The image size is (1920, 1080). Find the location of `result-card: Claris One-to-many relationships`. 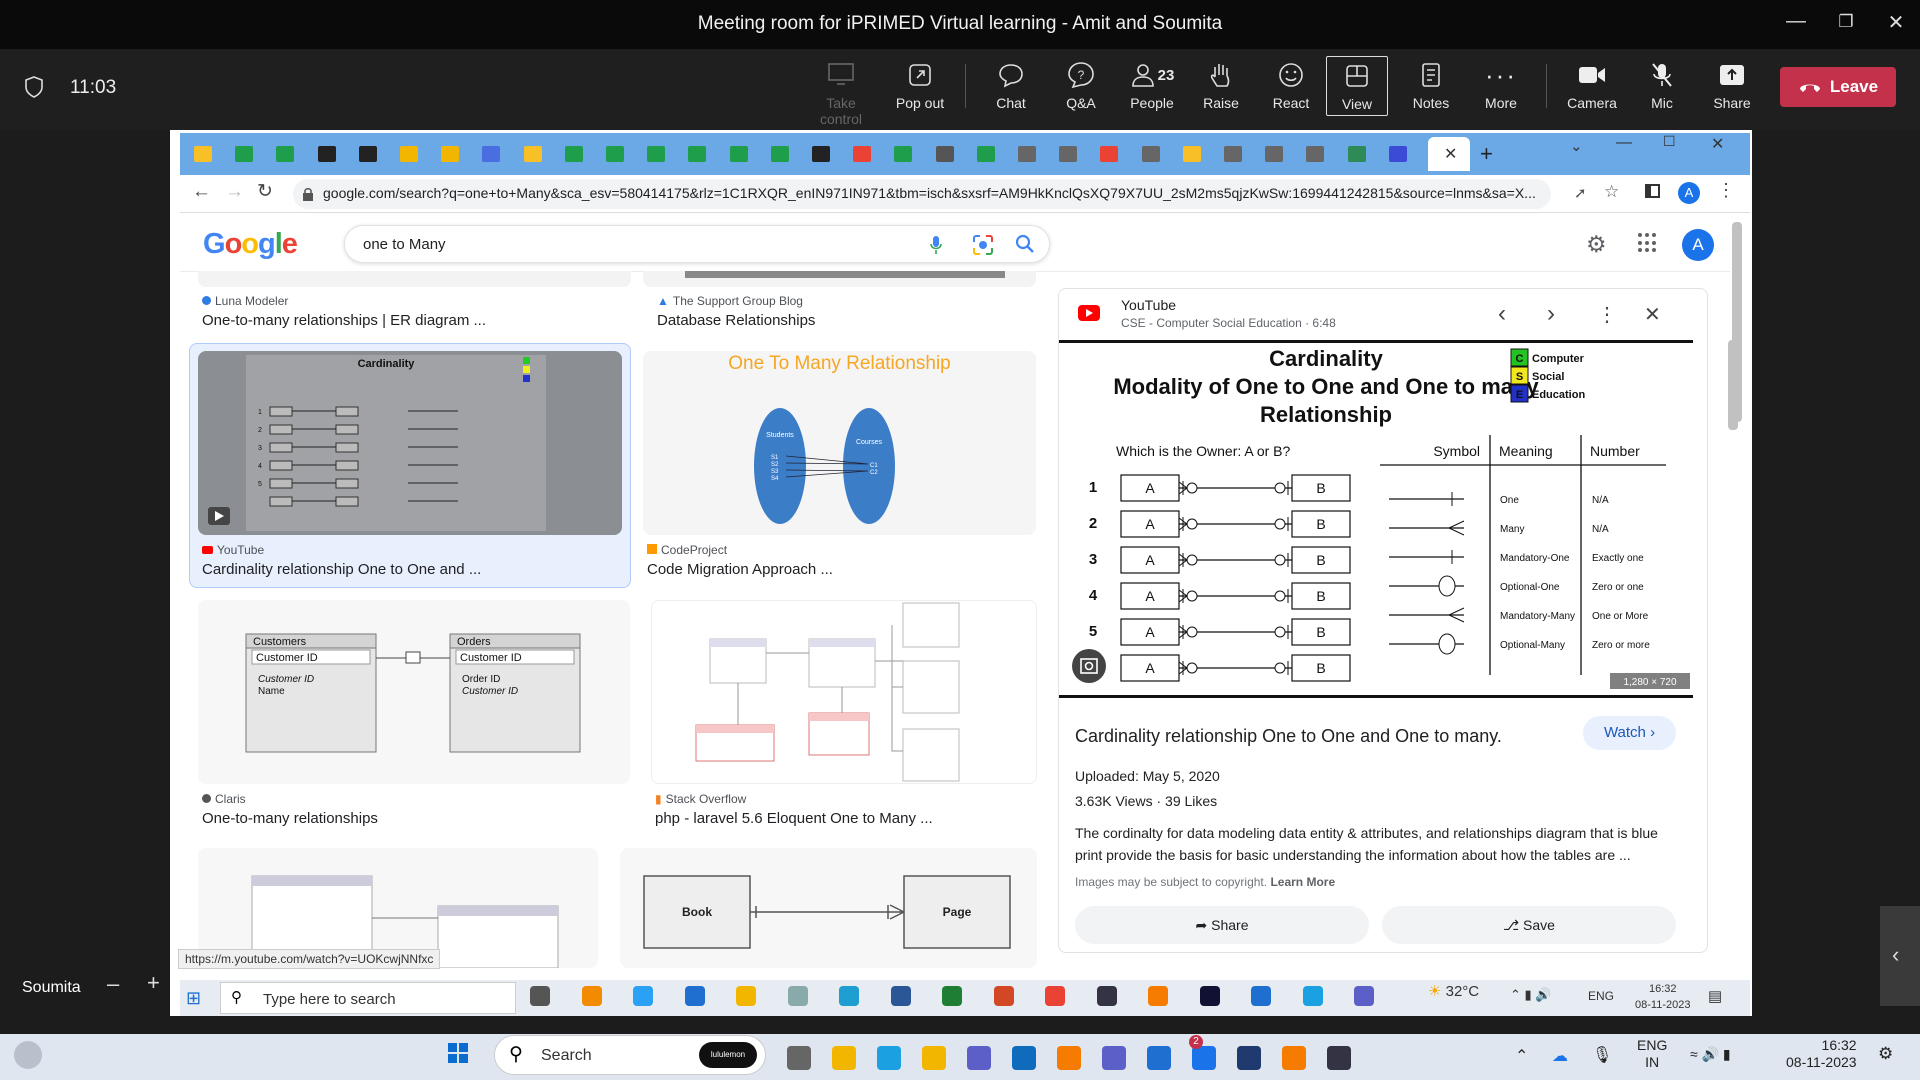

result-card: Claris One-to-many relationships is located at coordinates (412, 809).